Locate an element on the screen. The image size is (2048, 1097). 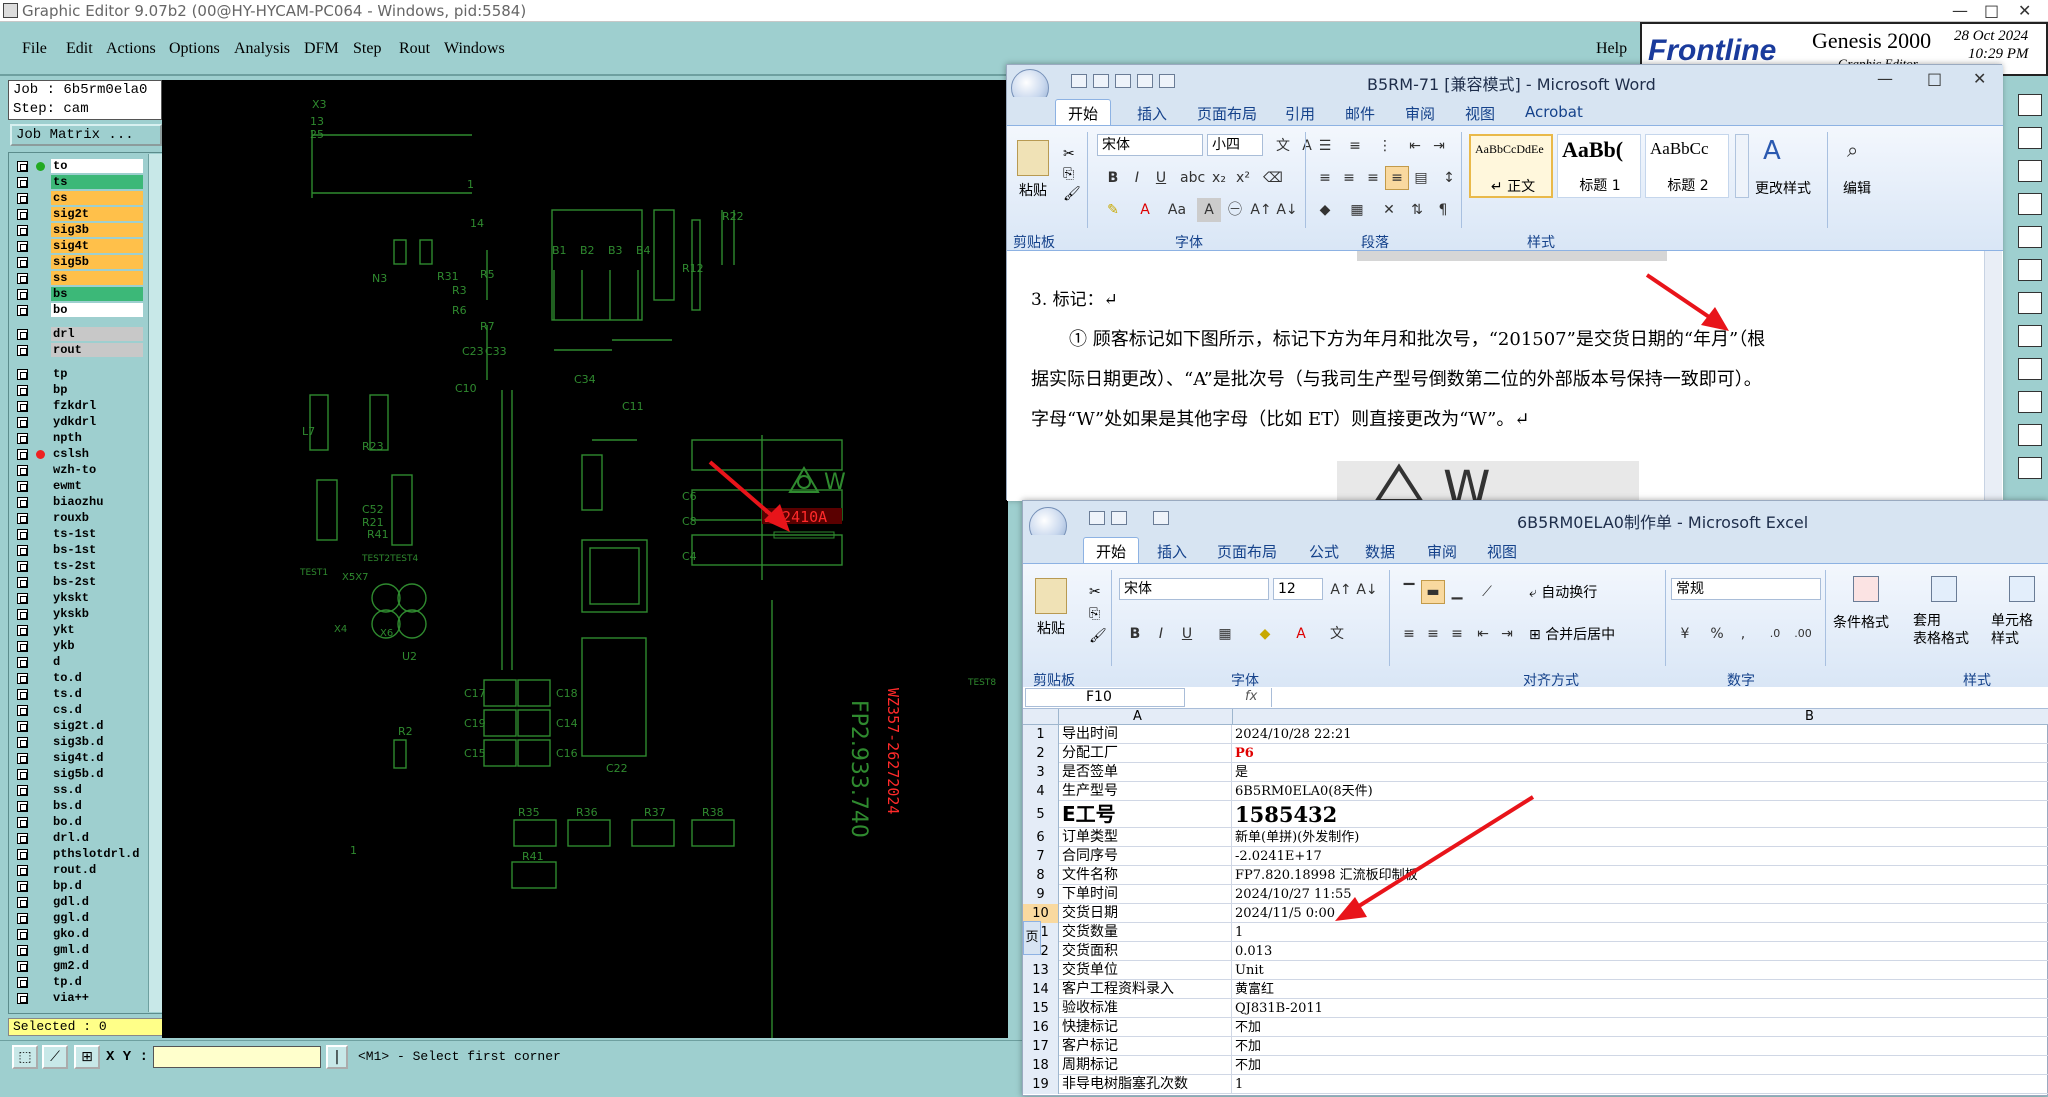
layer-row: bo is located at coordinates (78, 310).